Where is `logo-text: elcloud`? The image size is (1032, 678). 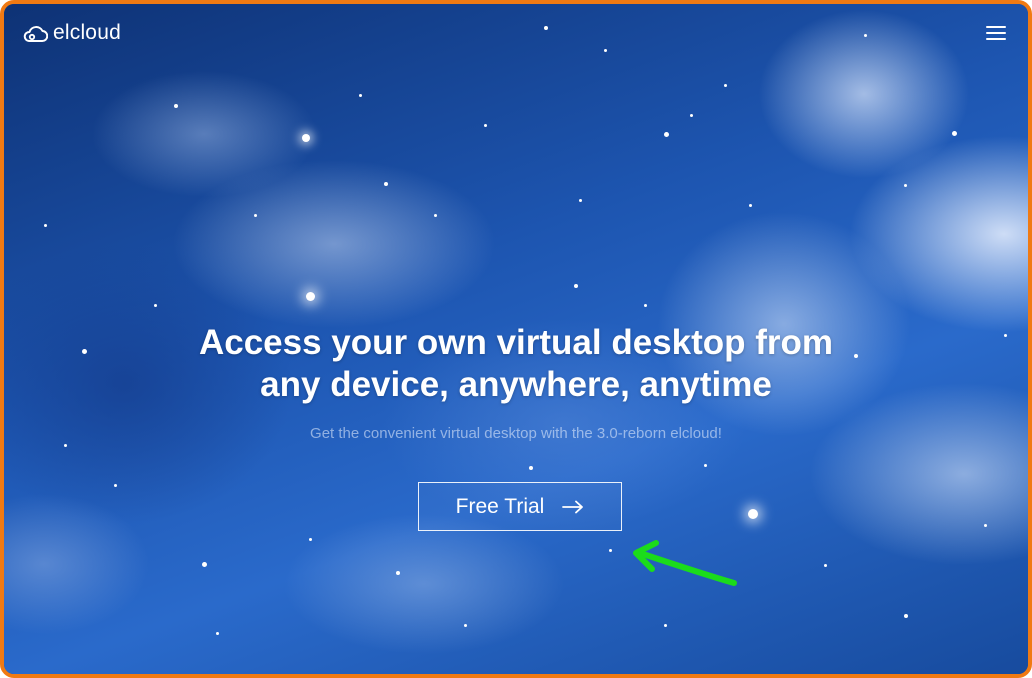
logo-text: elcloud is located at coordinates (87, 32).